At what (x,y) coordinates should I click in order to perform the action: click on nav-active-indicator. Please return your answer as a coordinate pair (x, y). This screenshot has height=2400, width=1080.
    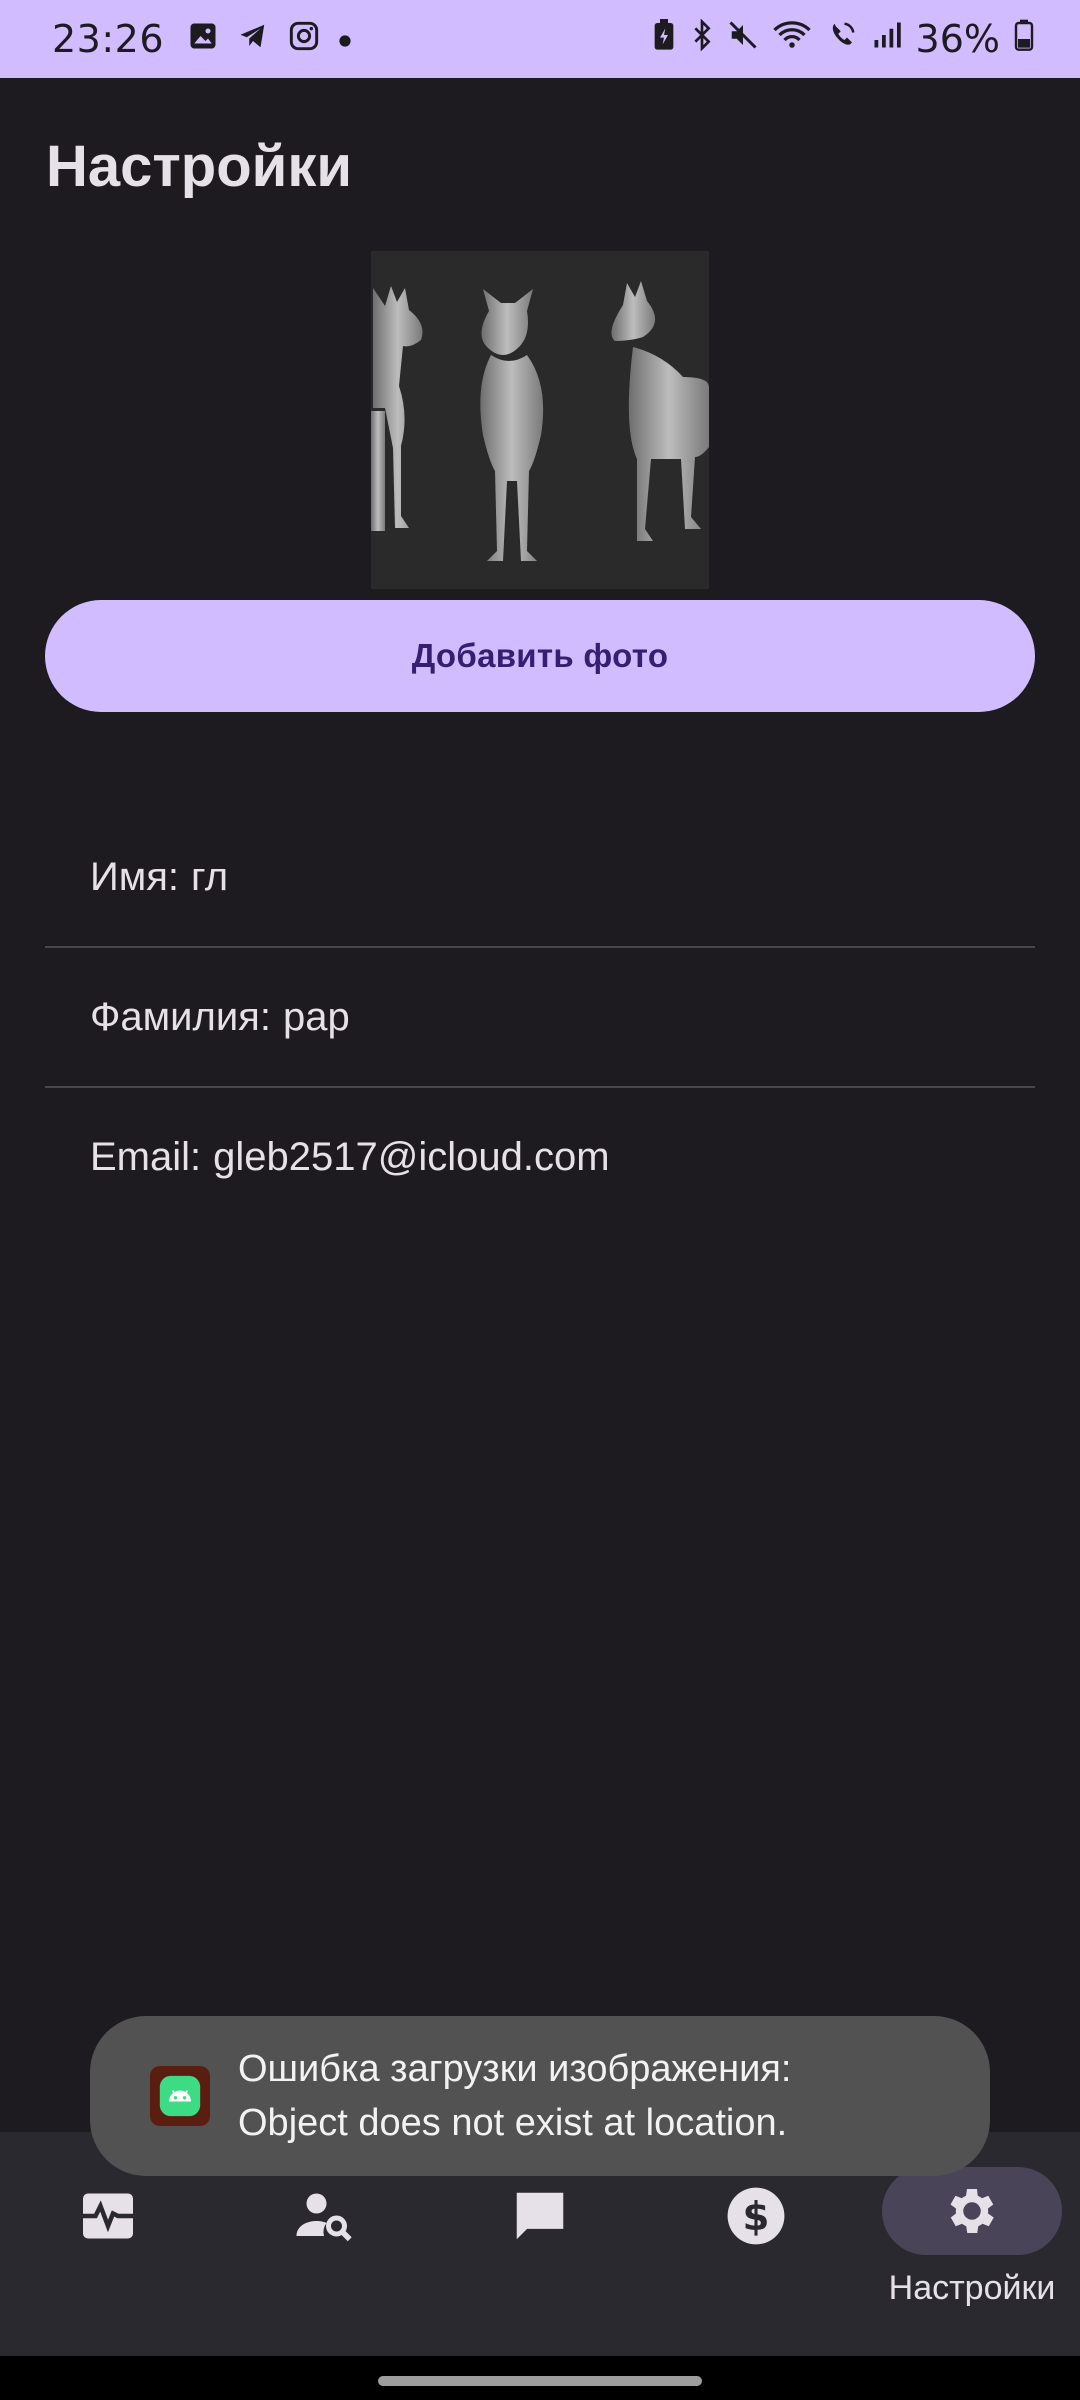
    Looking at the image, I should click on (972, 2211).